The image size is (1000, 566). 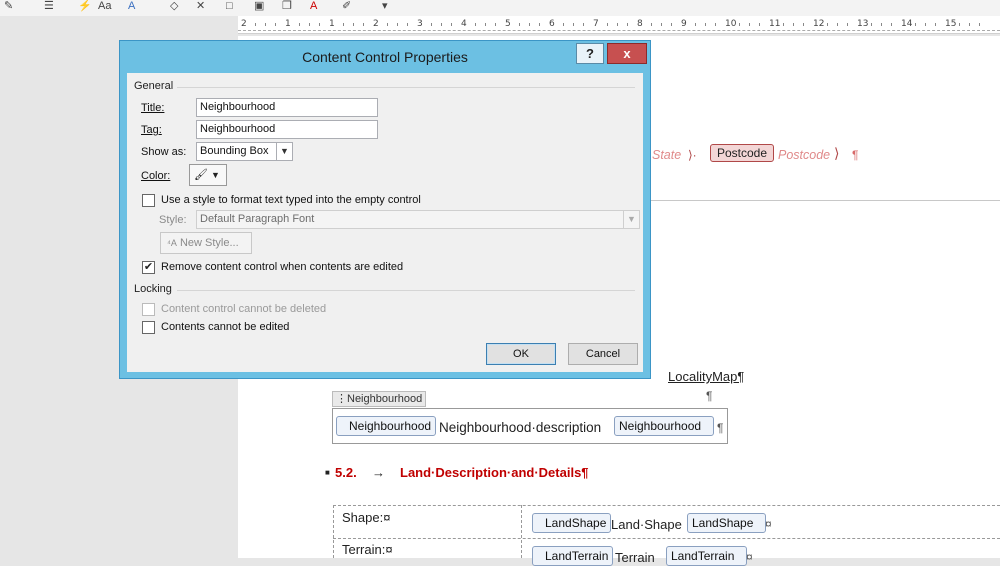 I want to click on cannot-edit-label: Contents cannot be edited, so click(x=225, y=327).